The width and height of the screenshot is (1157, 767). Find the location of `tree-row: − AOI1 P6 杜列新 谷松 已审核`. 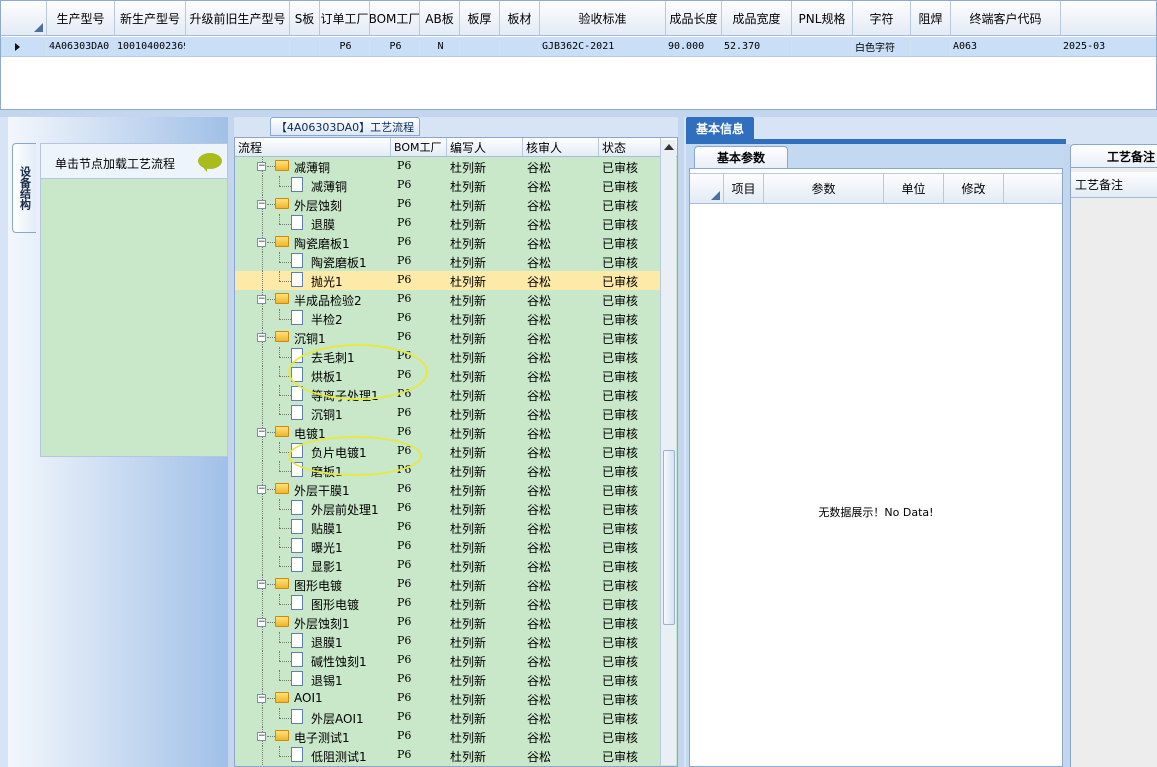

tree-row: − AOI1 P6 杜列新 谷松 已审核 is located at coordinates (449, 698).